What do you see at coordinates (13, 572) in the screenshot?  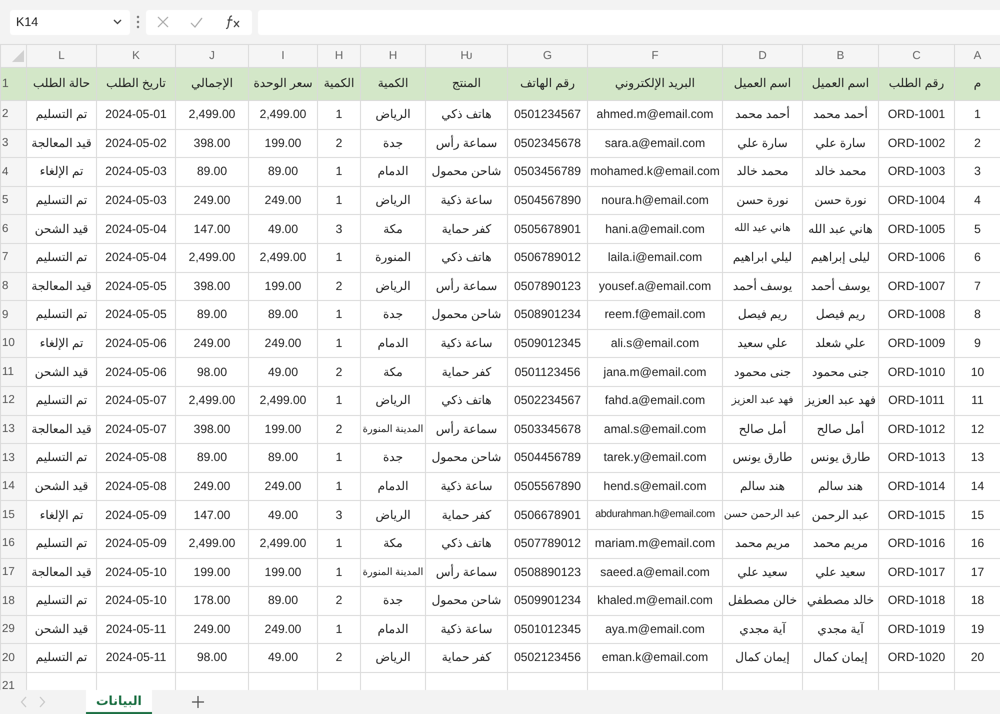 I see `row-number: 17` at bounding box center [13, 572].